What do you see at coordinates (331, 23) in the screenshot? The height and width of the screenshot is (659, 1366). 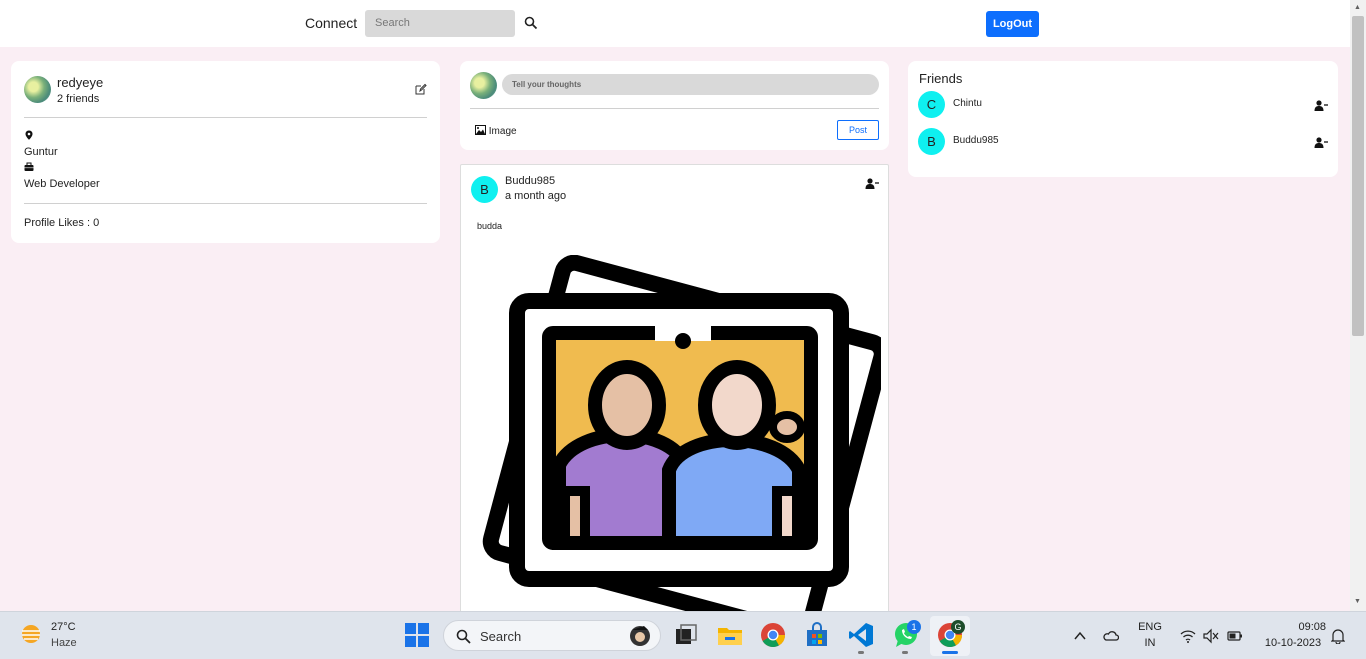 I see `brand-logo: Connect` at bounding box center [331, 23].